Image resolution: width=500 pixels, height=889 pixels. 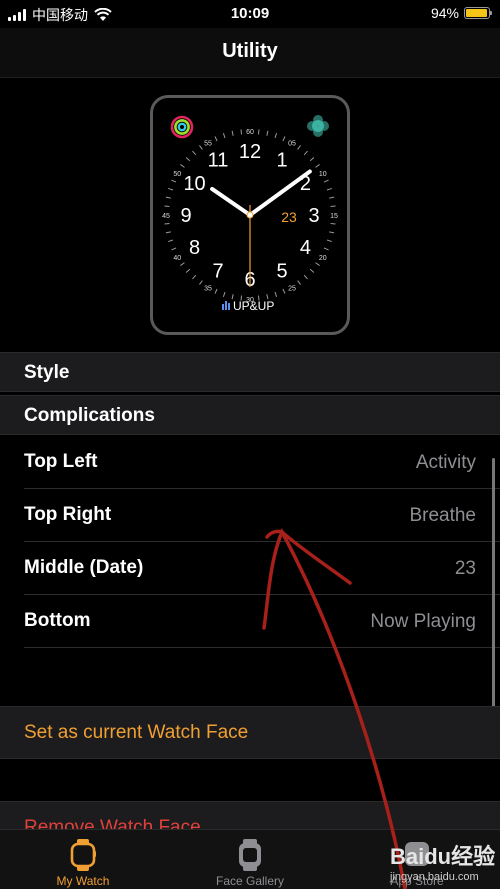 I want to click on complication-row-bottom: Bottom Now Playing, so click(x=250, y=621).